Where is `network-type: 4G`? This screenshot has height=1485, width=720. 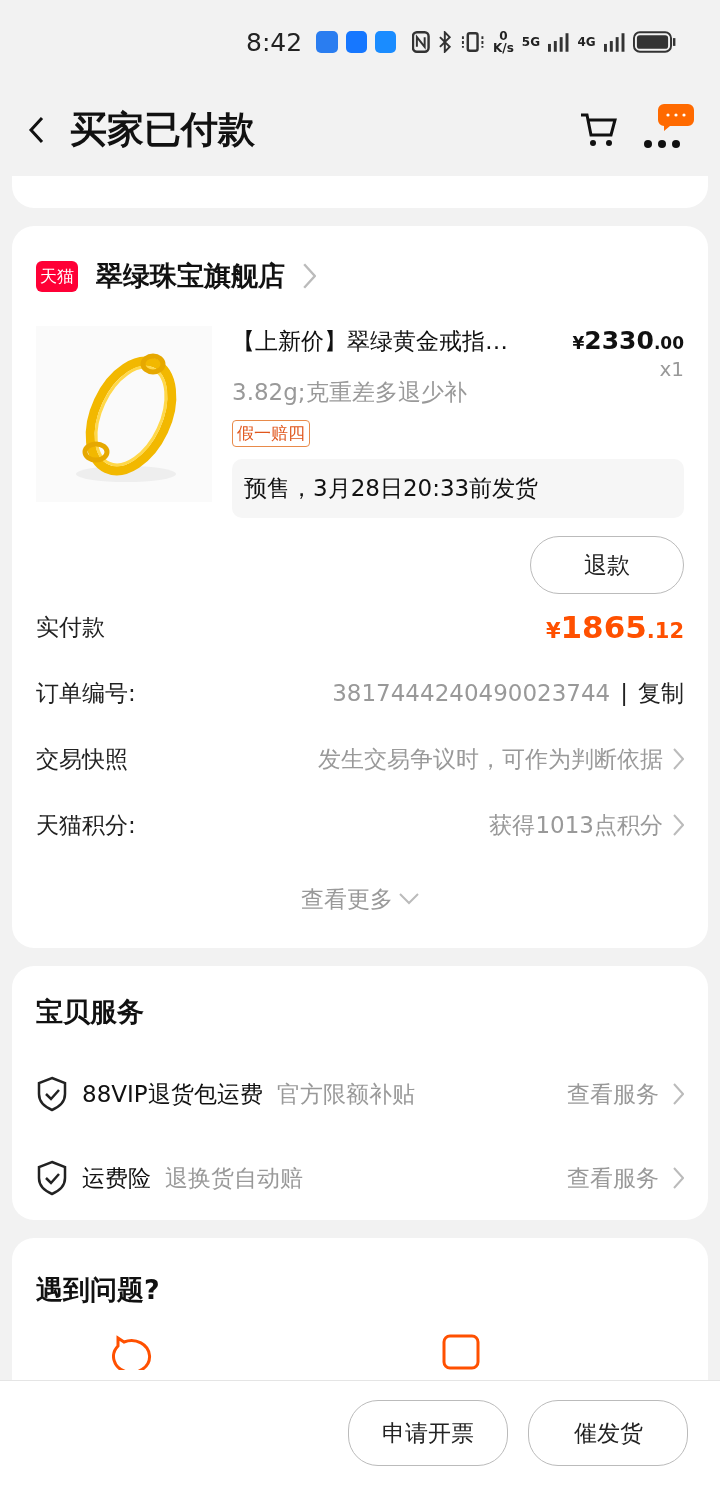 network-type: 4G is located at coordinates (586, 42).